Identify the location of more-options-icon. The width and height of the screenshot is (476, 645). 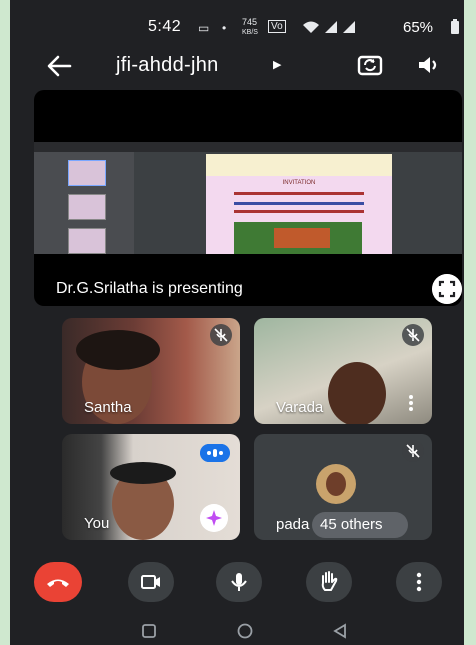
(419, 582).